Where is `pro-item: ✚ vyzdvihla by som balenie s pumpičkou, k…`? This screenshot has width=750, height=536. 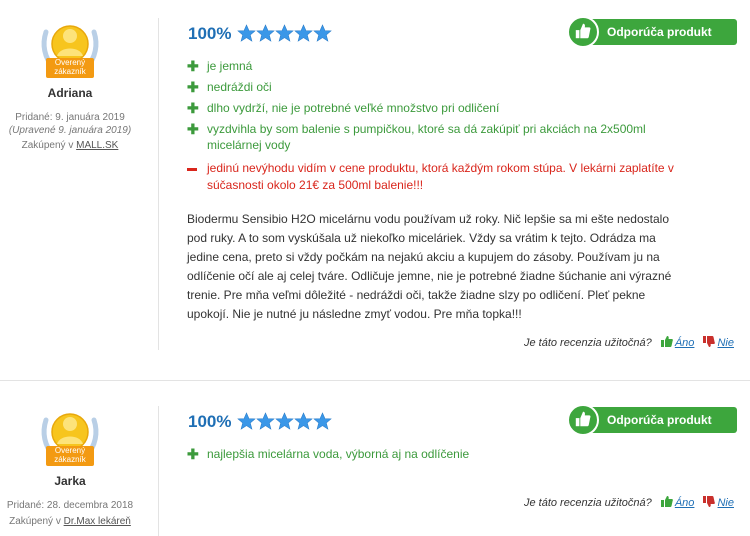
pro-item: ✚ vyzdvihla by som balenie s pumpičkou, k… is located at coordinates (416, 136).